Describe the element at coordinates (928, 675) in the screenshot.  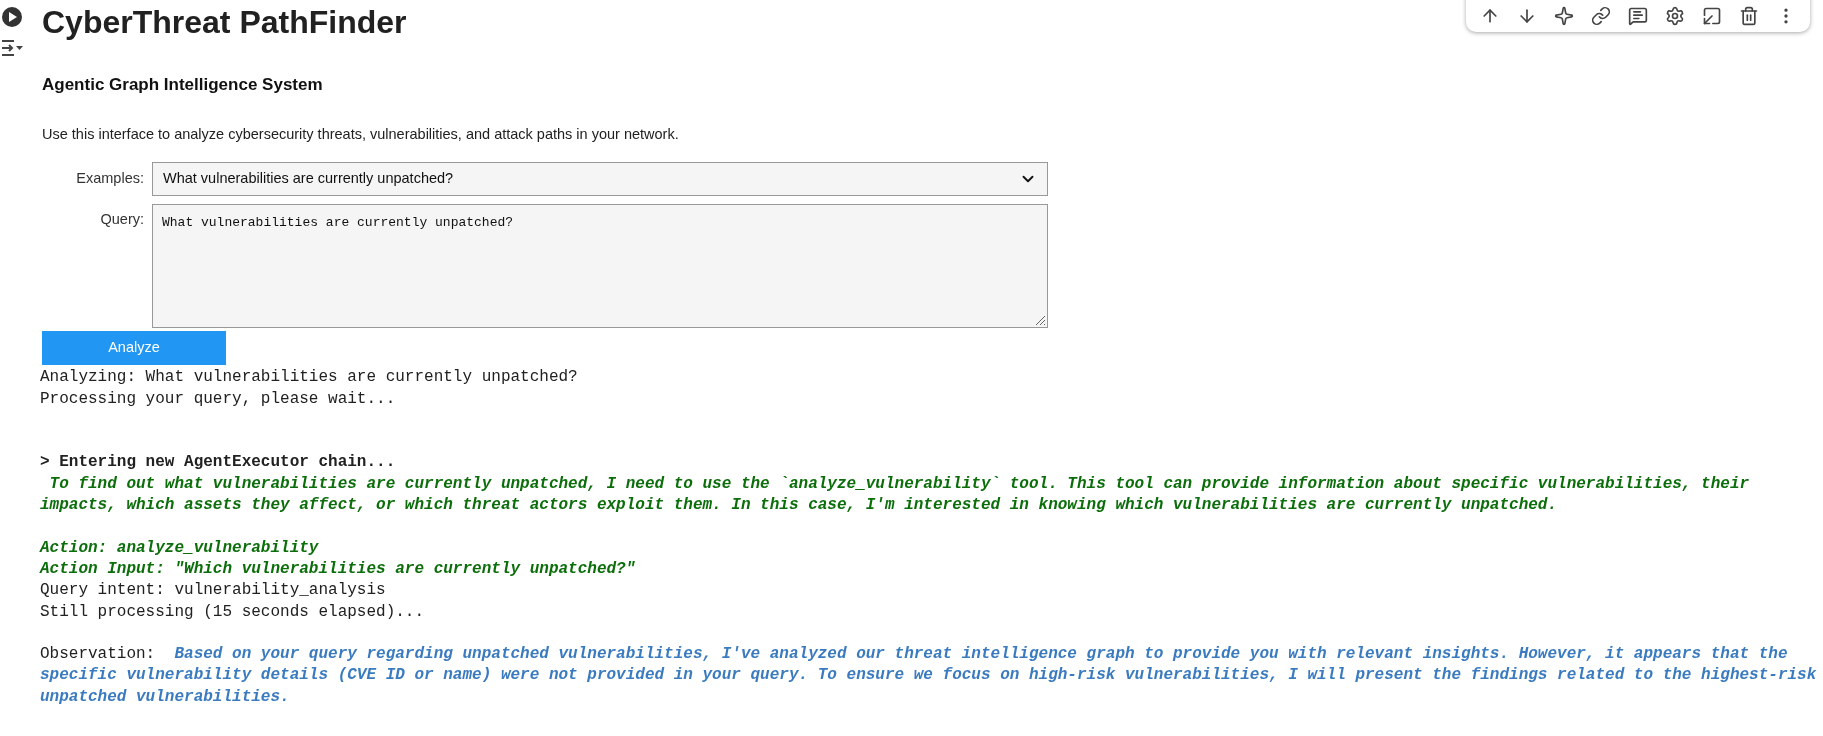
I see `observation-text: specific vulnerability details (CVE ID or name) were not provided in your query. To ensure we focus on high-risk vulnerabilities, I will present the findings related to the highest-risk` at that location.